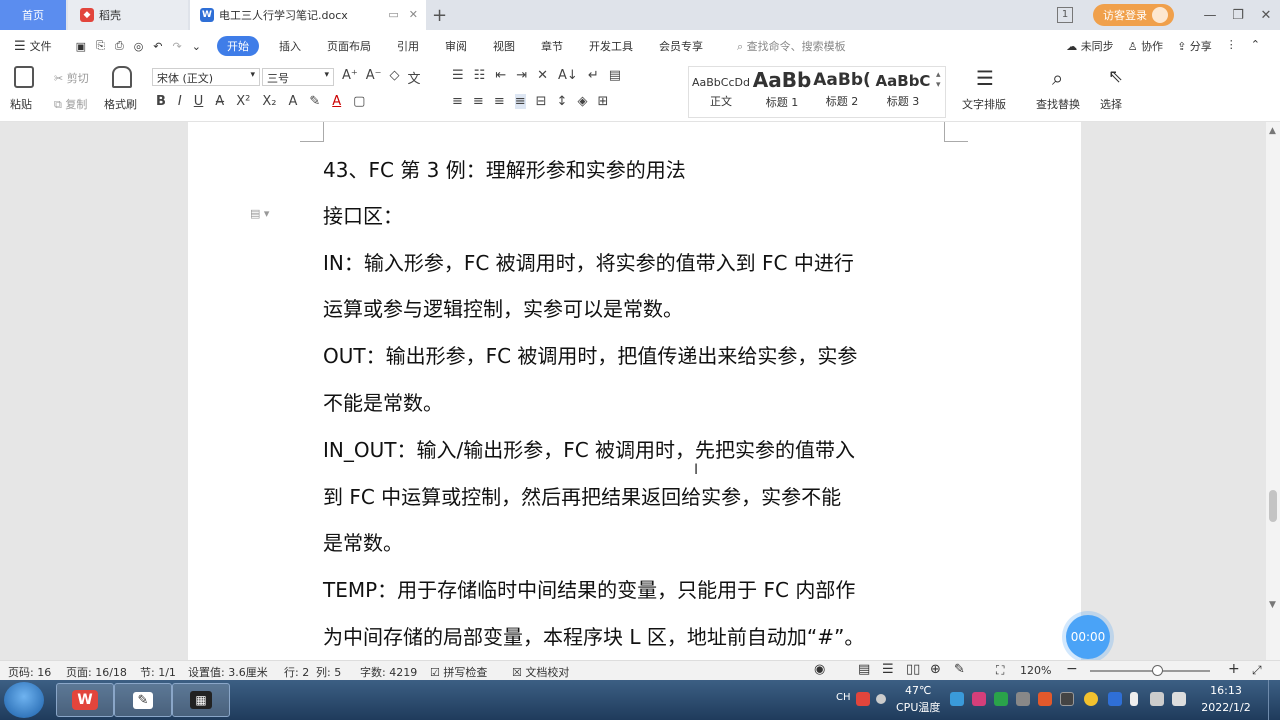 The image size is (1280, 720). I want to click on bluetooth-icon, so click(1115, 699).